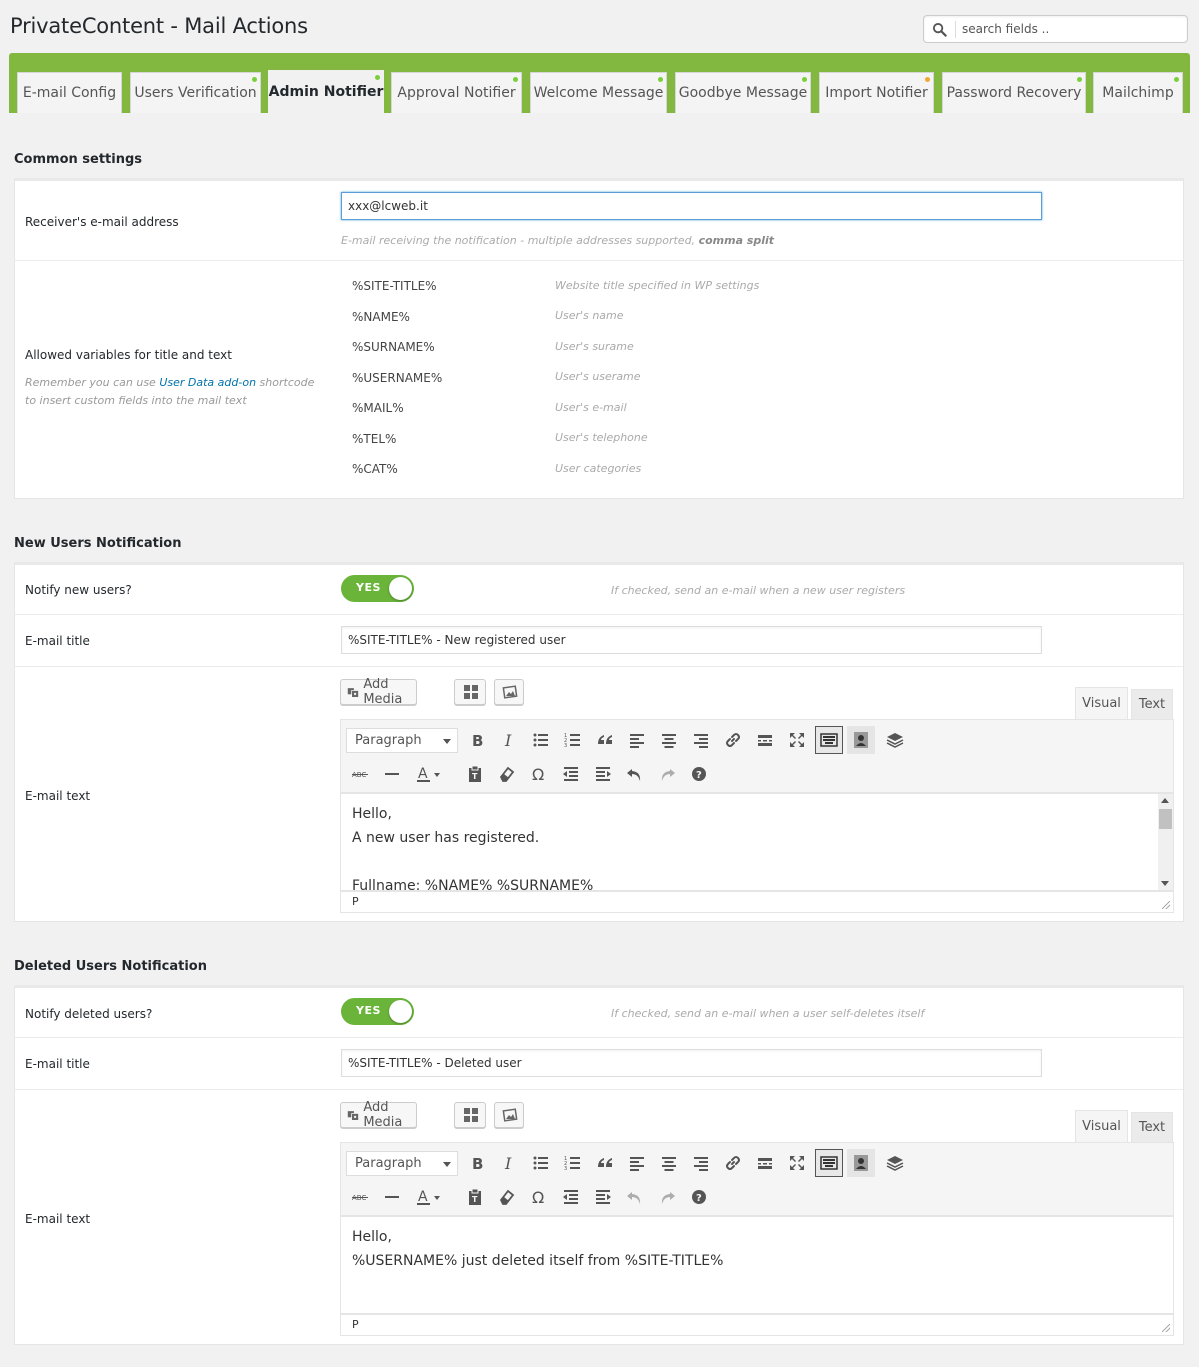 The height and width of the screenshot is (1367, 1199). What do you see at coordinates (207, 382) in the screenshot?
I see `user-data-addon-link: User Data add-on` at bounding box center [207, 382].